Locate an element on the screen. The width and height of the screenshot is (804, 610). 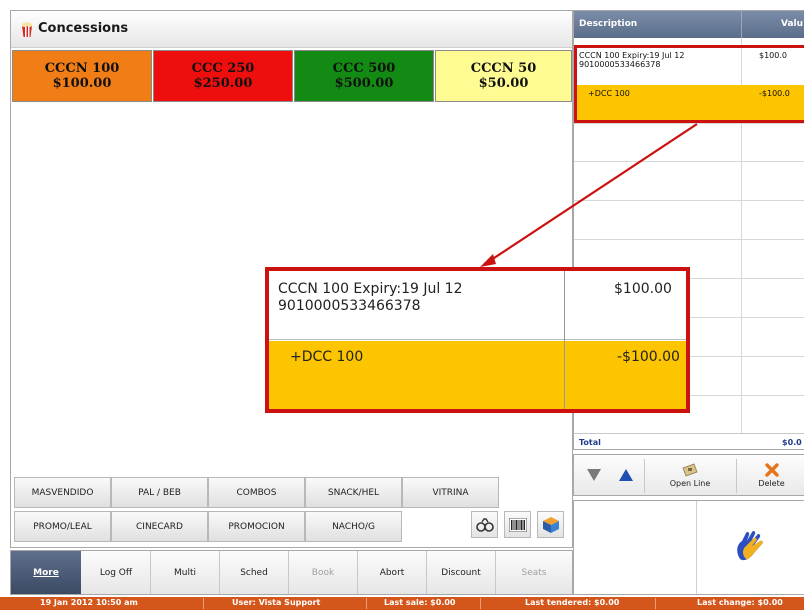
category-promo-leal: PROMO/LEAL is located at coordinates (62, 526).